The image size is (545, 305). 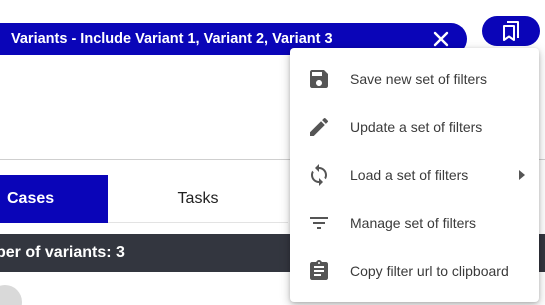 What do you see at coordinates (418, 79) in the screenshot?
I see `menu-item-label: Save new set of filters` at bounding box center [418, 79].